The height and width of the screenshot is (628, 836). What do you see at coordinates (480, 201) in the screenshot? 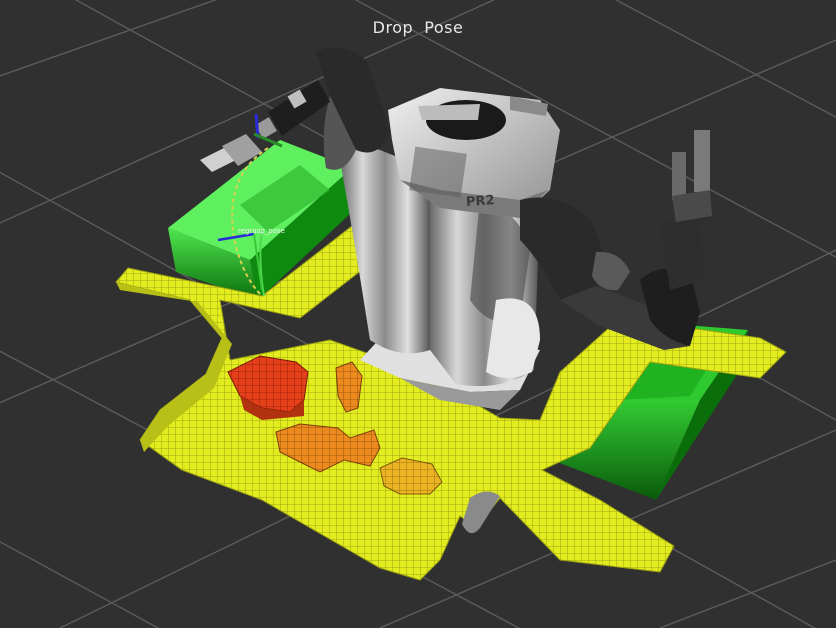
I see `robot-model-label: PR2` at bounding box center [480, 201].